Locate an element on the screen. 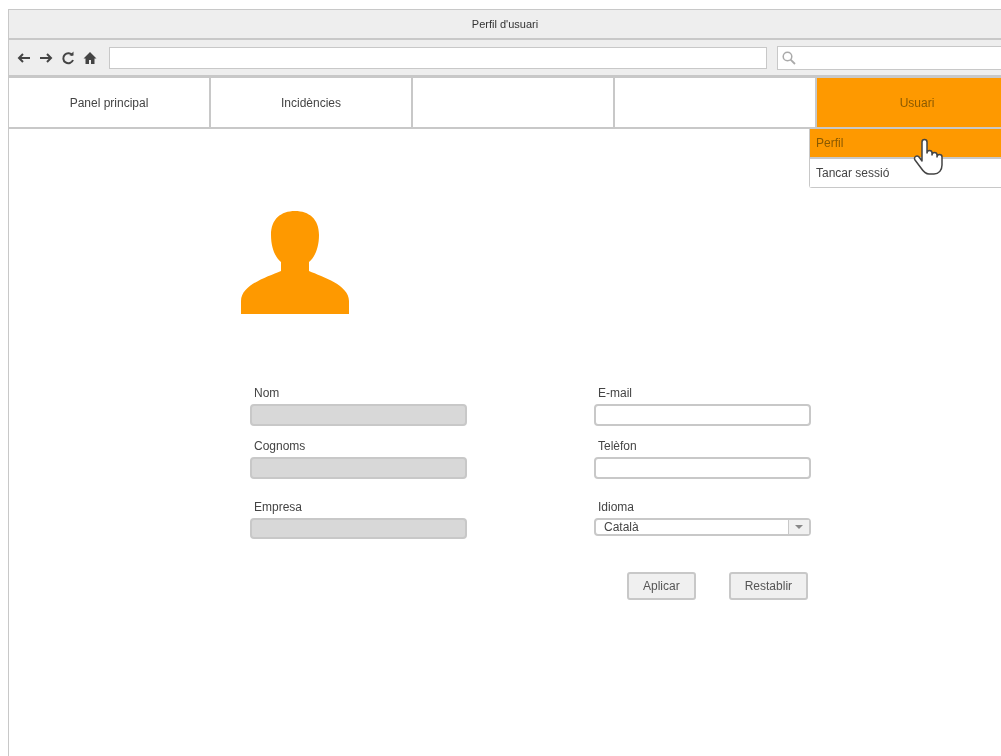 This screenshot has width=1001, height=756. user-avatar-icon is located at coordinates (295, 262).